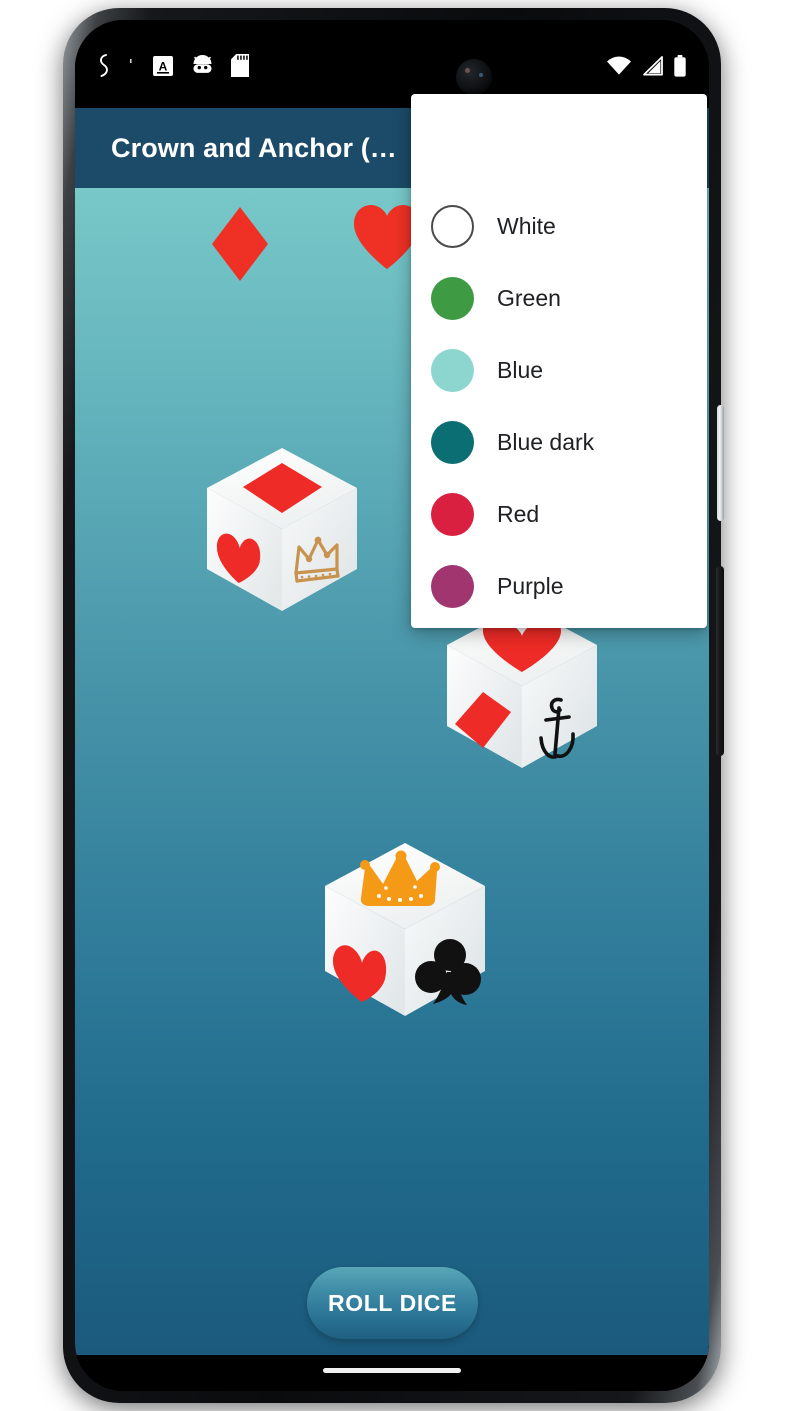 The height and width of the screenshot is (1411, 794). I want to click on battery-icon, so click(680, 68).